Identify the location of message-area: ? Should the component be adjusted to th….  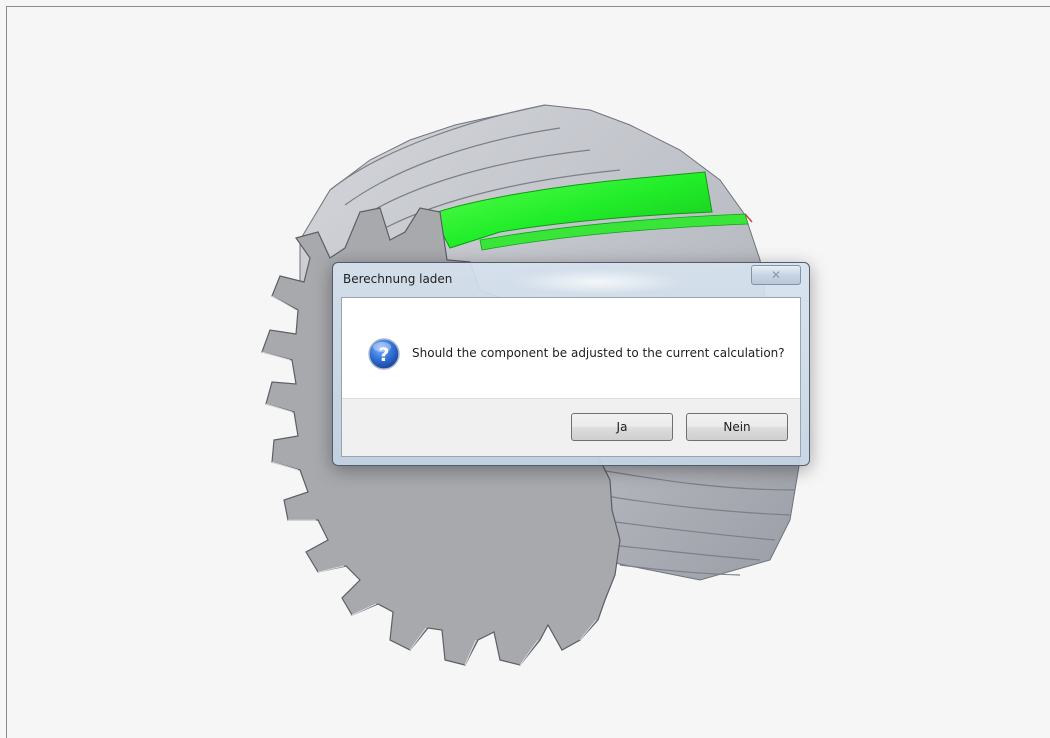
(571, 349).